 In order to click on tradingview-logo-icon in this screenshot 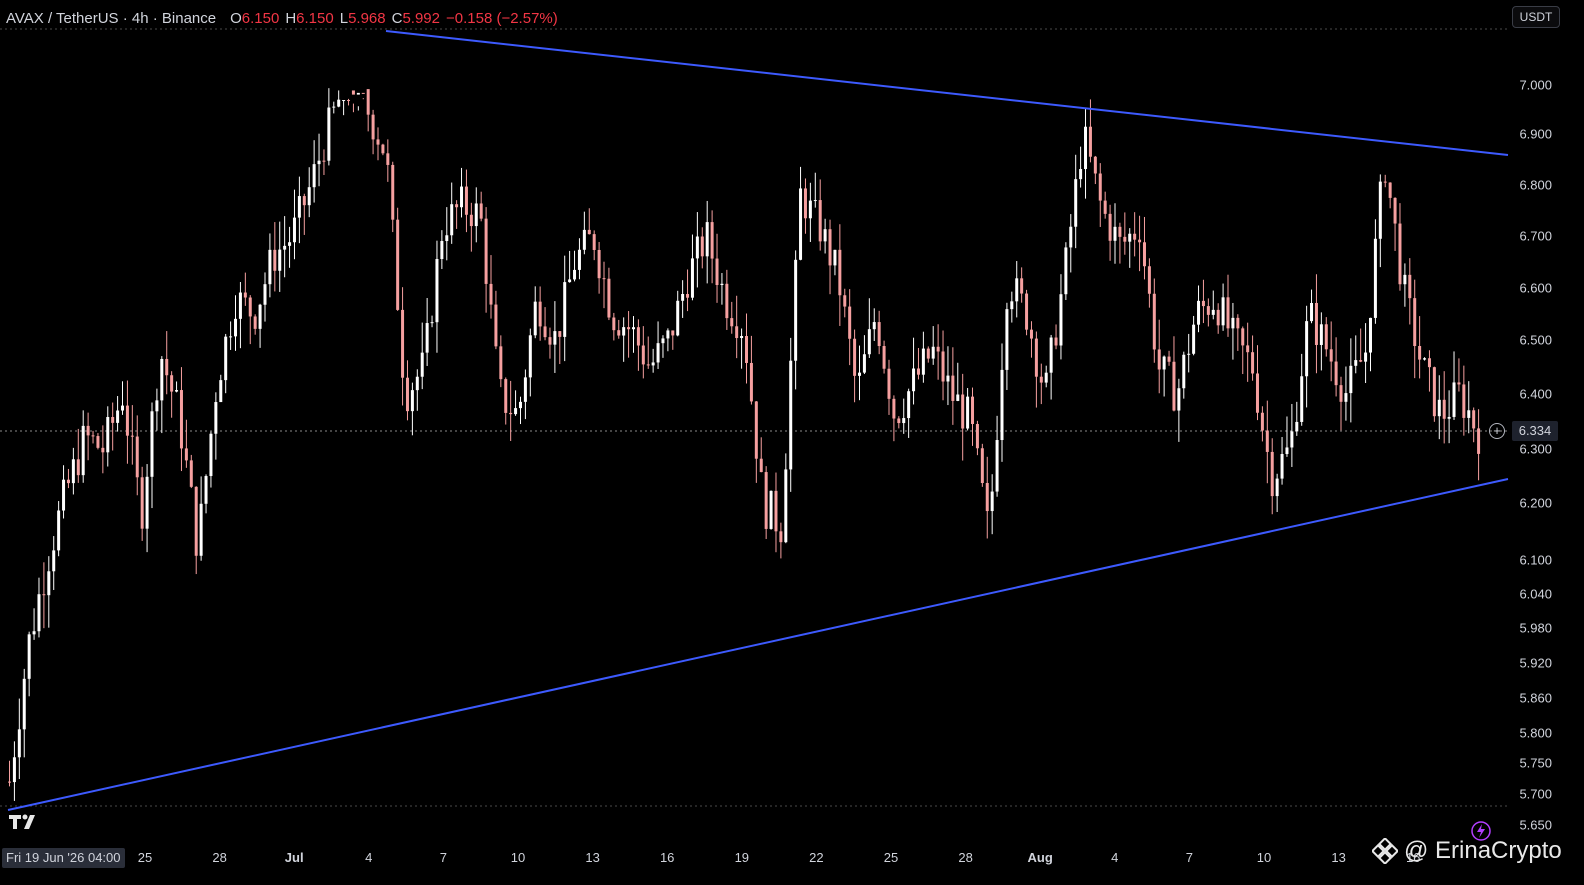, I will do `click(24, 822)`.